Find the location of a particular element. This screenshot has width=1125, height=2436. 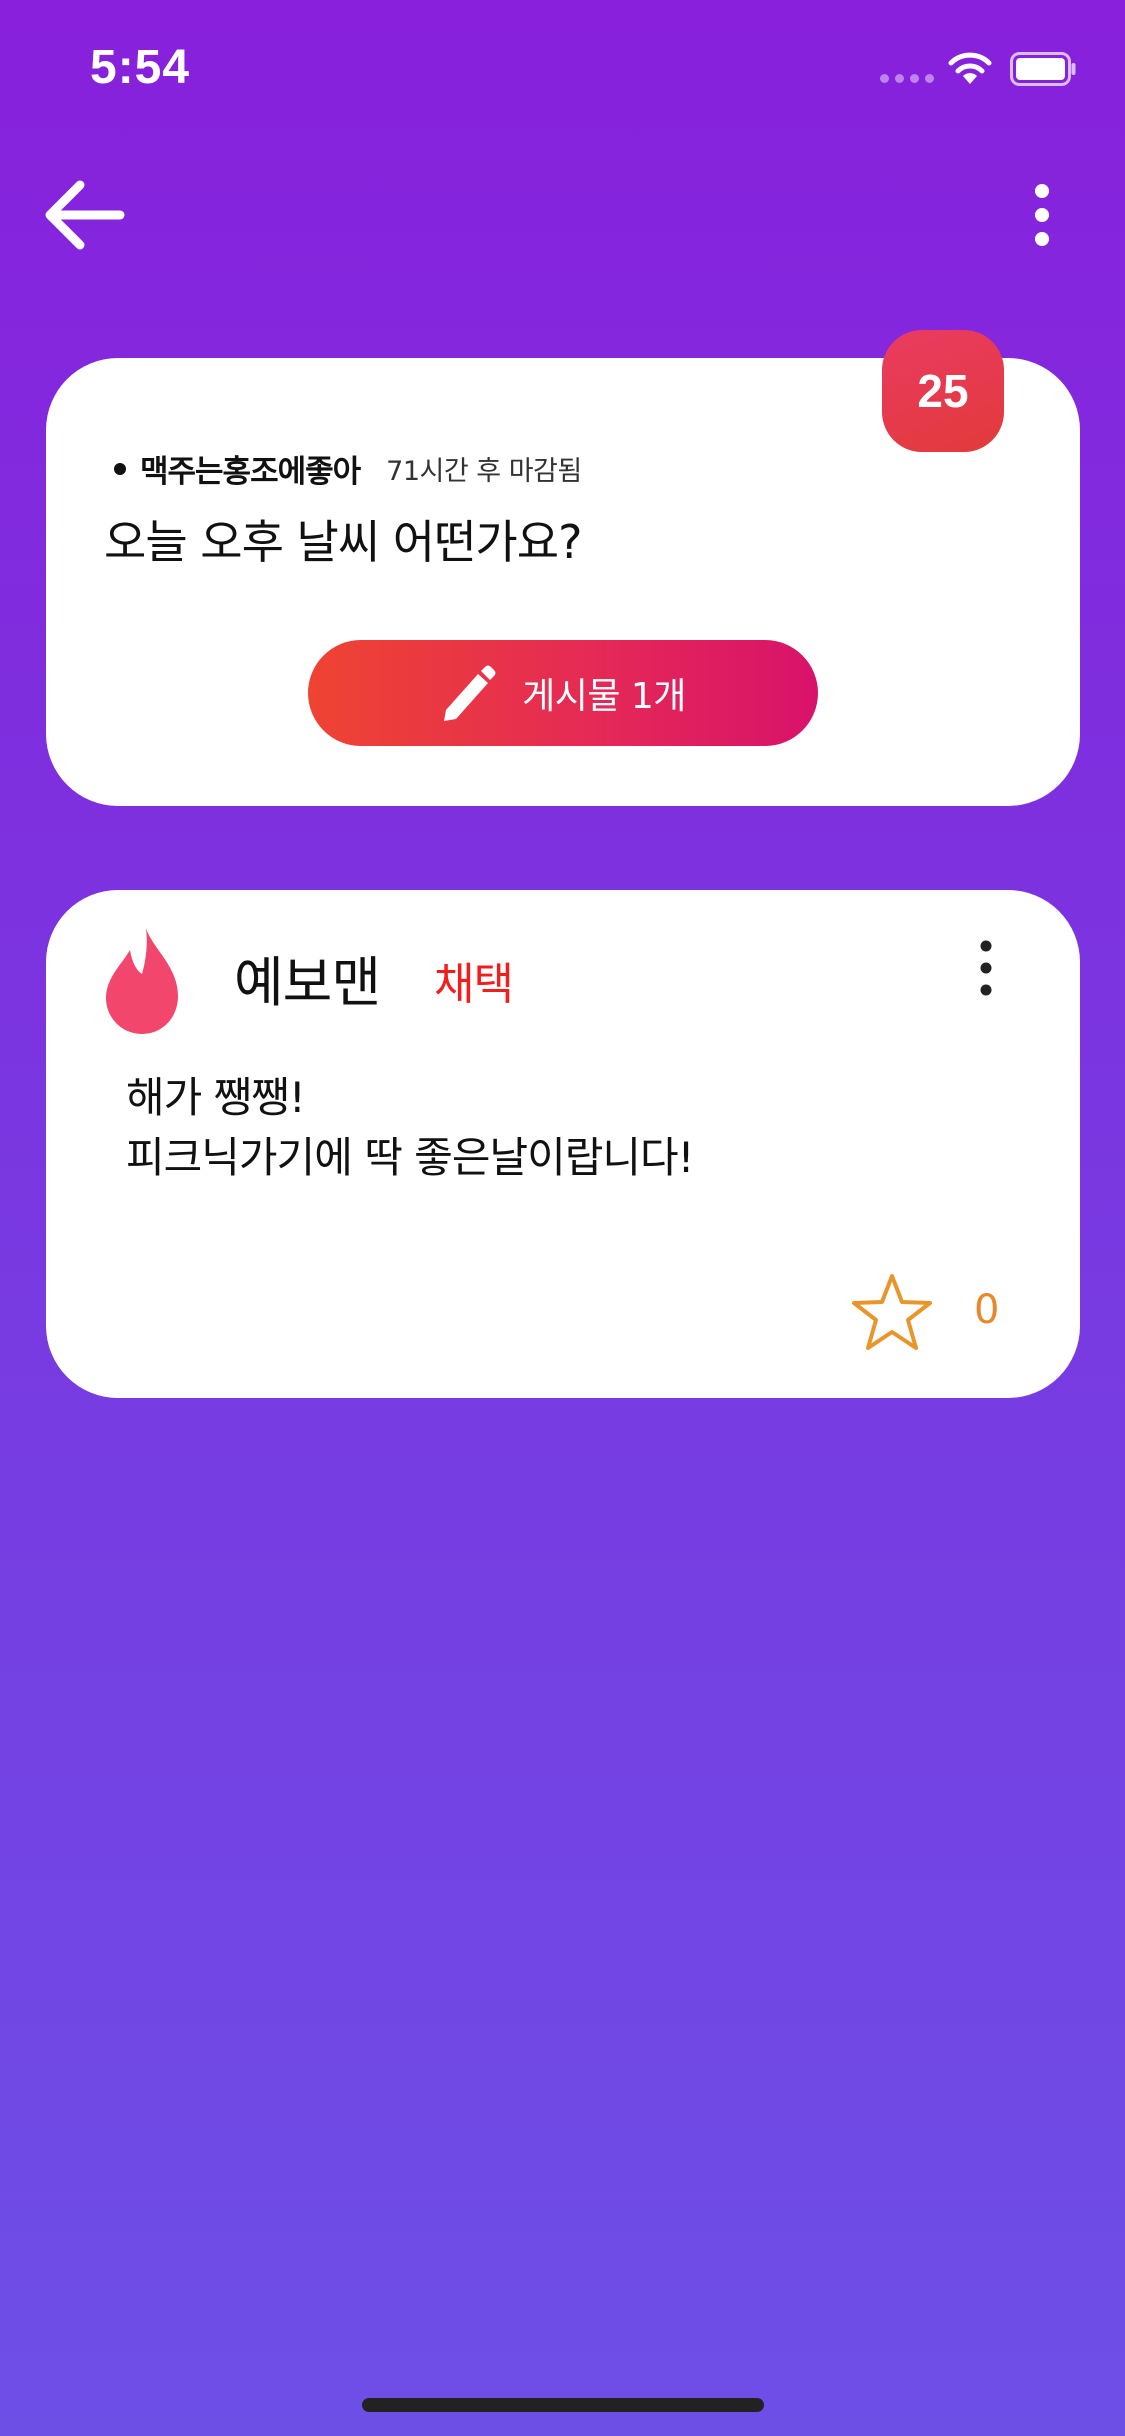

star-button is located at coordinates (892, 1312).